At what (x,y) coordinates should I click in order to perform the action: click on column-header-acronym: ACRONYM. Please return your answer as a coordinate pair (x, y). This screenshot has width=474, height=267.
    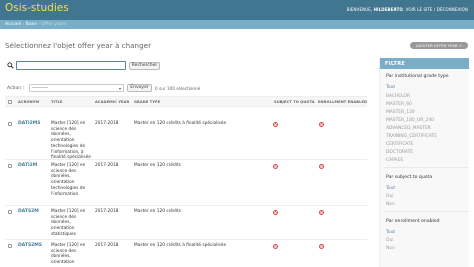
    Looking at the image, I should click on (28, 102).